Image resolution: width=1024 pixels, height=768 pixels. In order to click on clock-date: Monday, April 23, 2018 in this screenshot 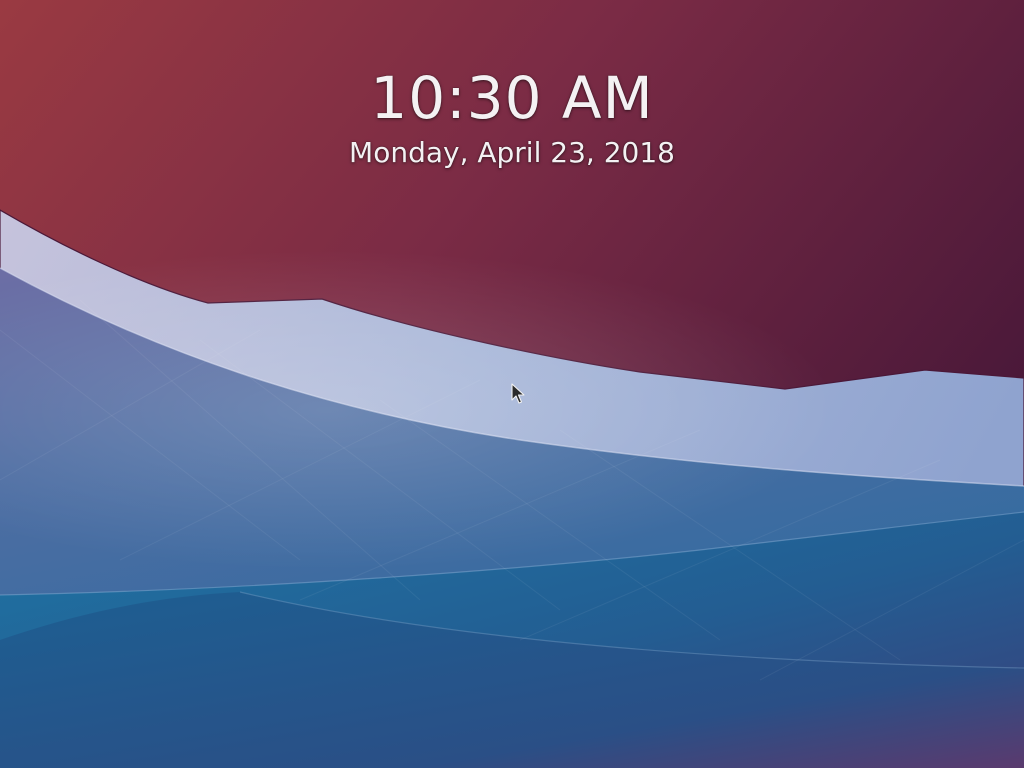, I will do `click(512, 152)`.